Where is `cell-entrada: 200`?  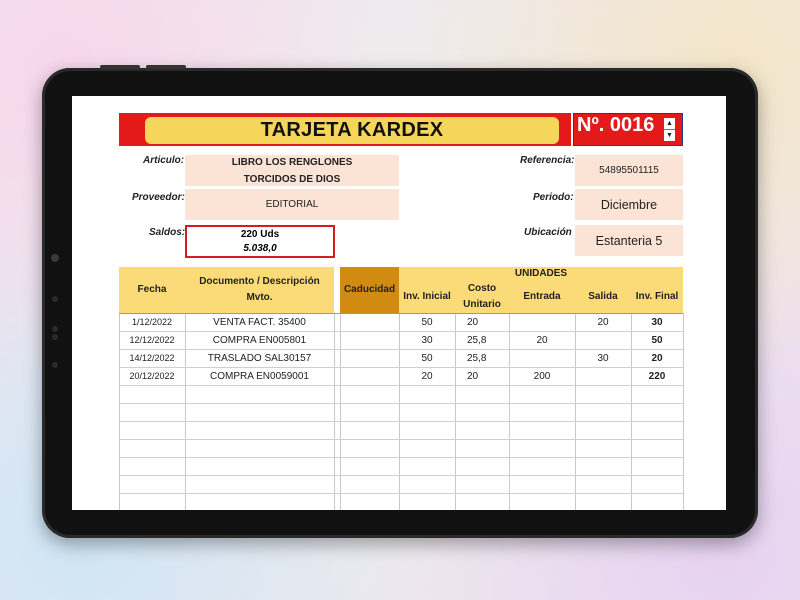 cell-entrada: 200 is located at coordinates (542, 376).